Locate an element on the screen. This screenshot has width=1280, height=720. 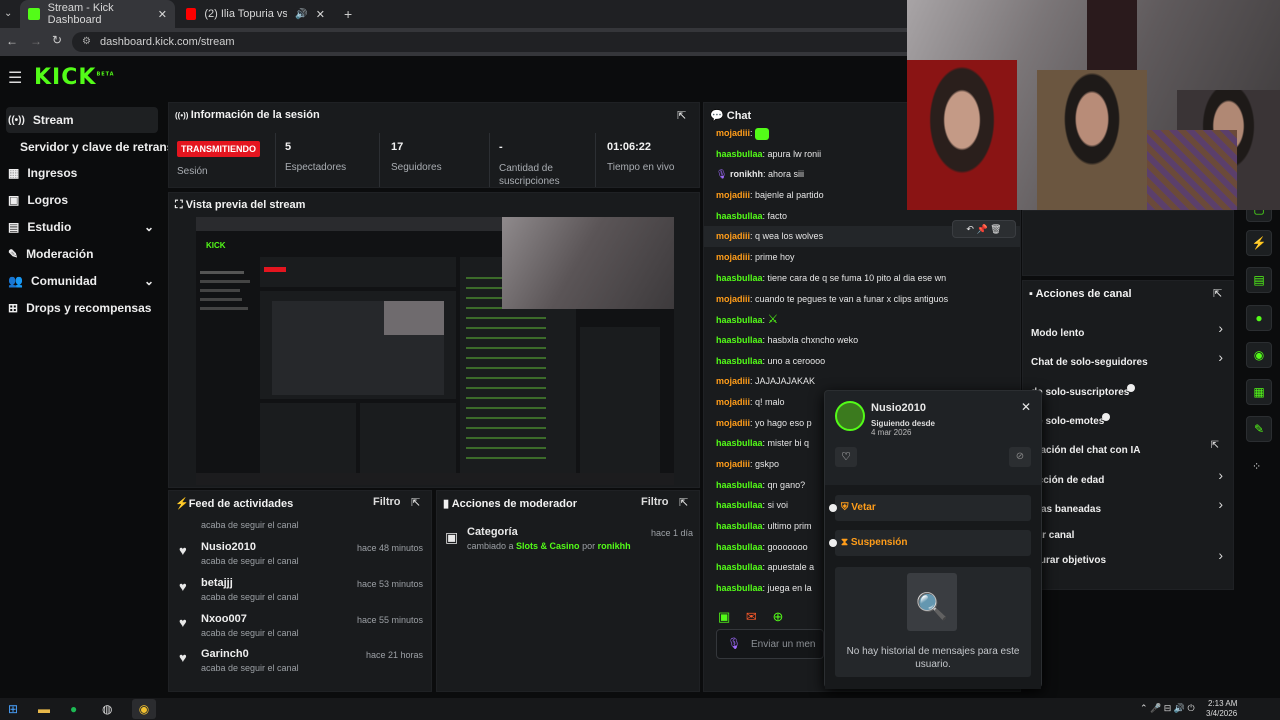
side-action-button: ✎ is located at coordinates (1259, 429).